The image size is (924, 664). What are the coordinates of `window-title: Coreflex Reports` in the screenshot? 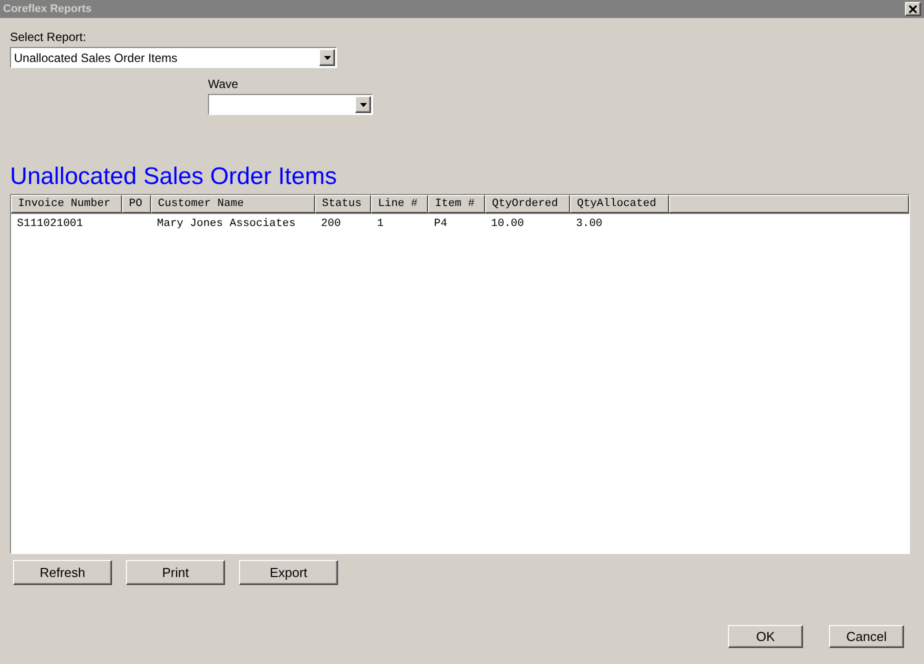 It's located at (47, 9).